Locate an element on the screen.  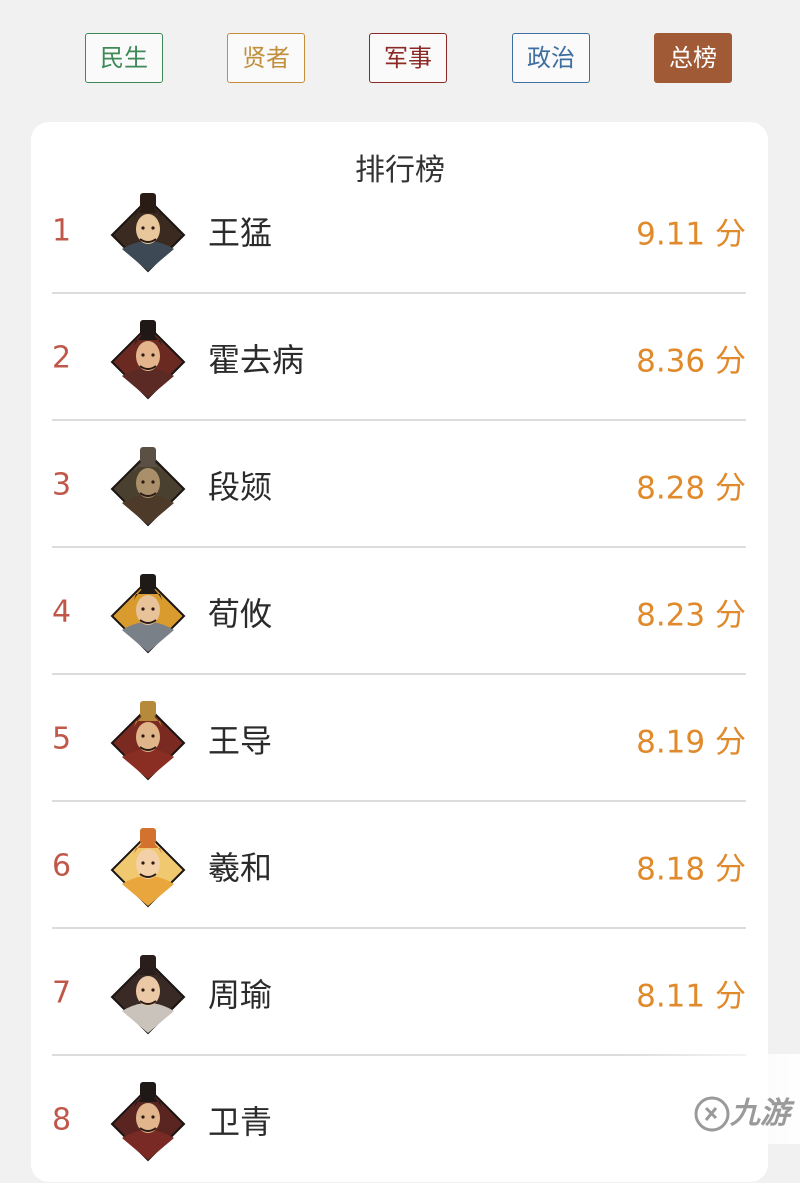
tab-junshi: 军事 is located at coordinates (408, 58).